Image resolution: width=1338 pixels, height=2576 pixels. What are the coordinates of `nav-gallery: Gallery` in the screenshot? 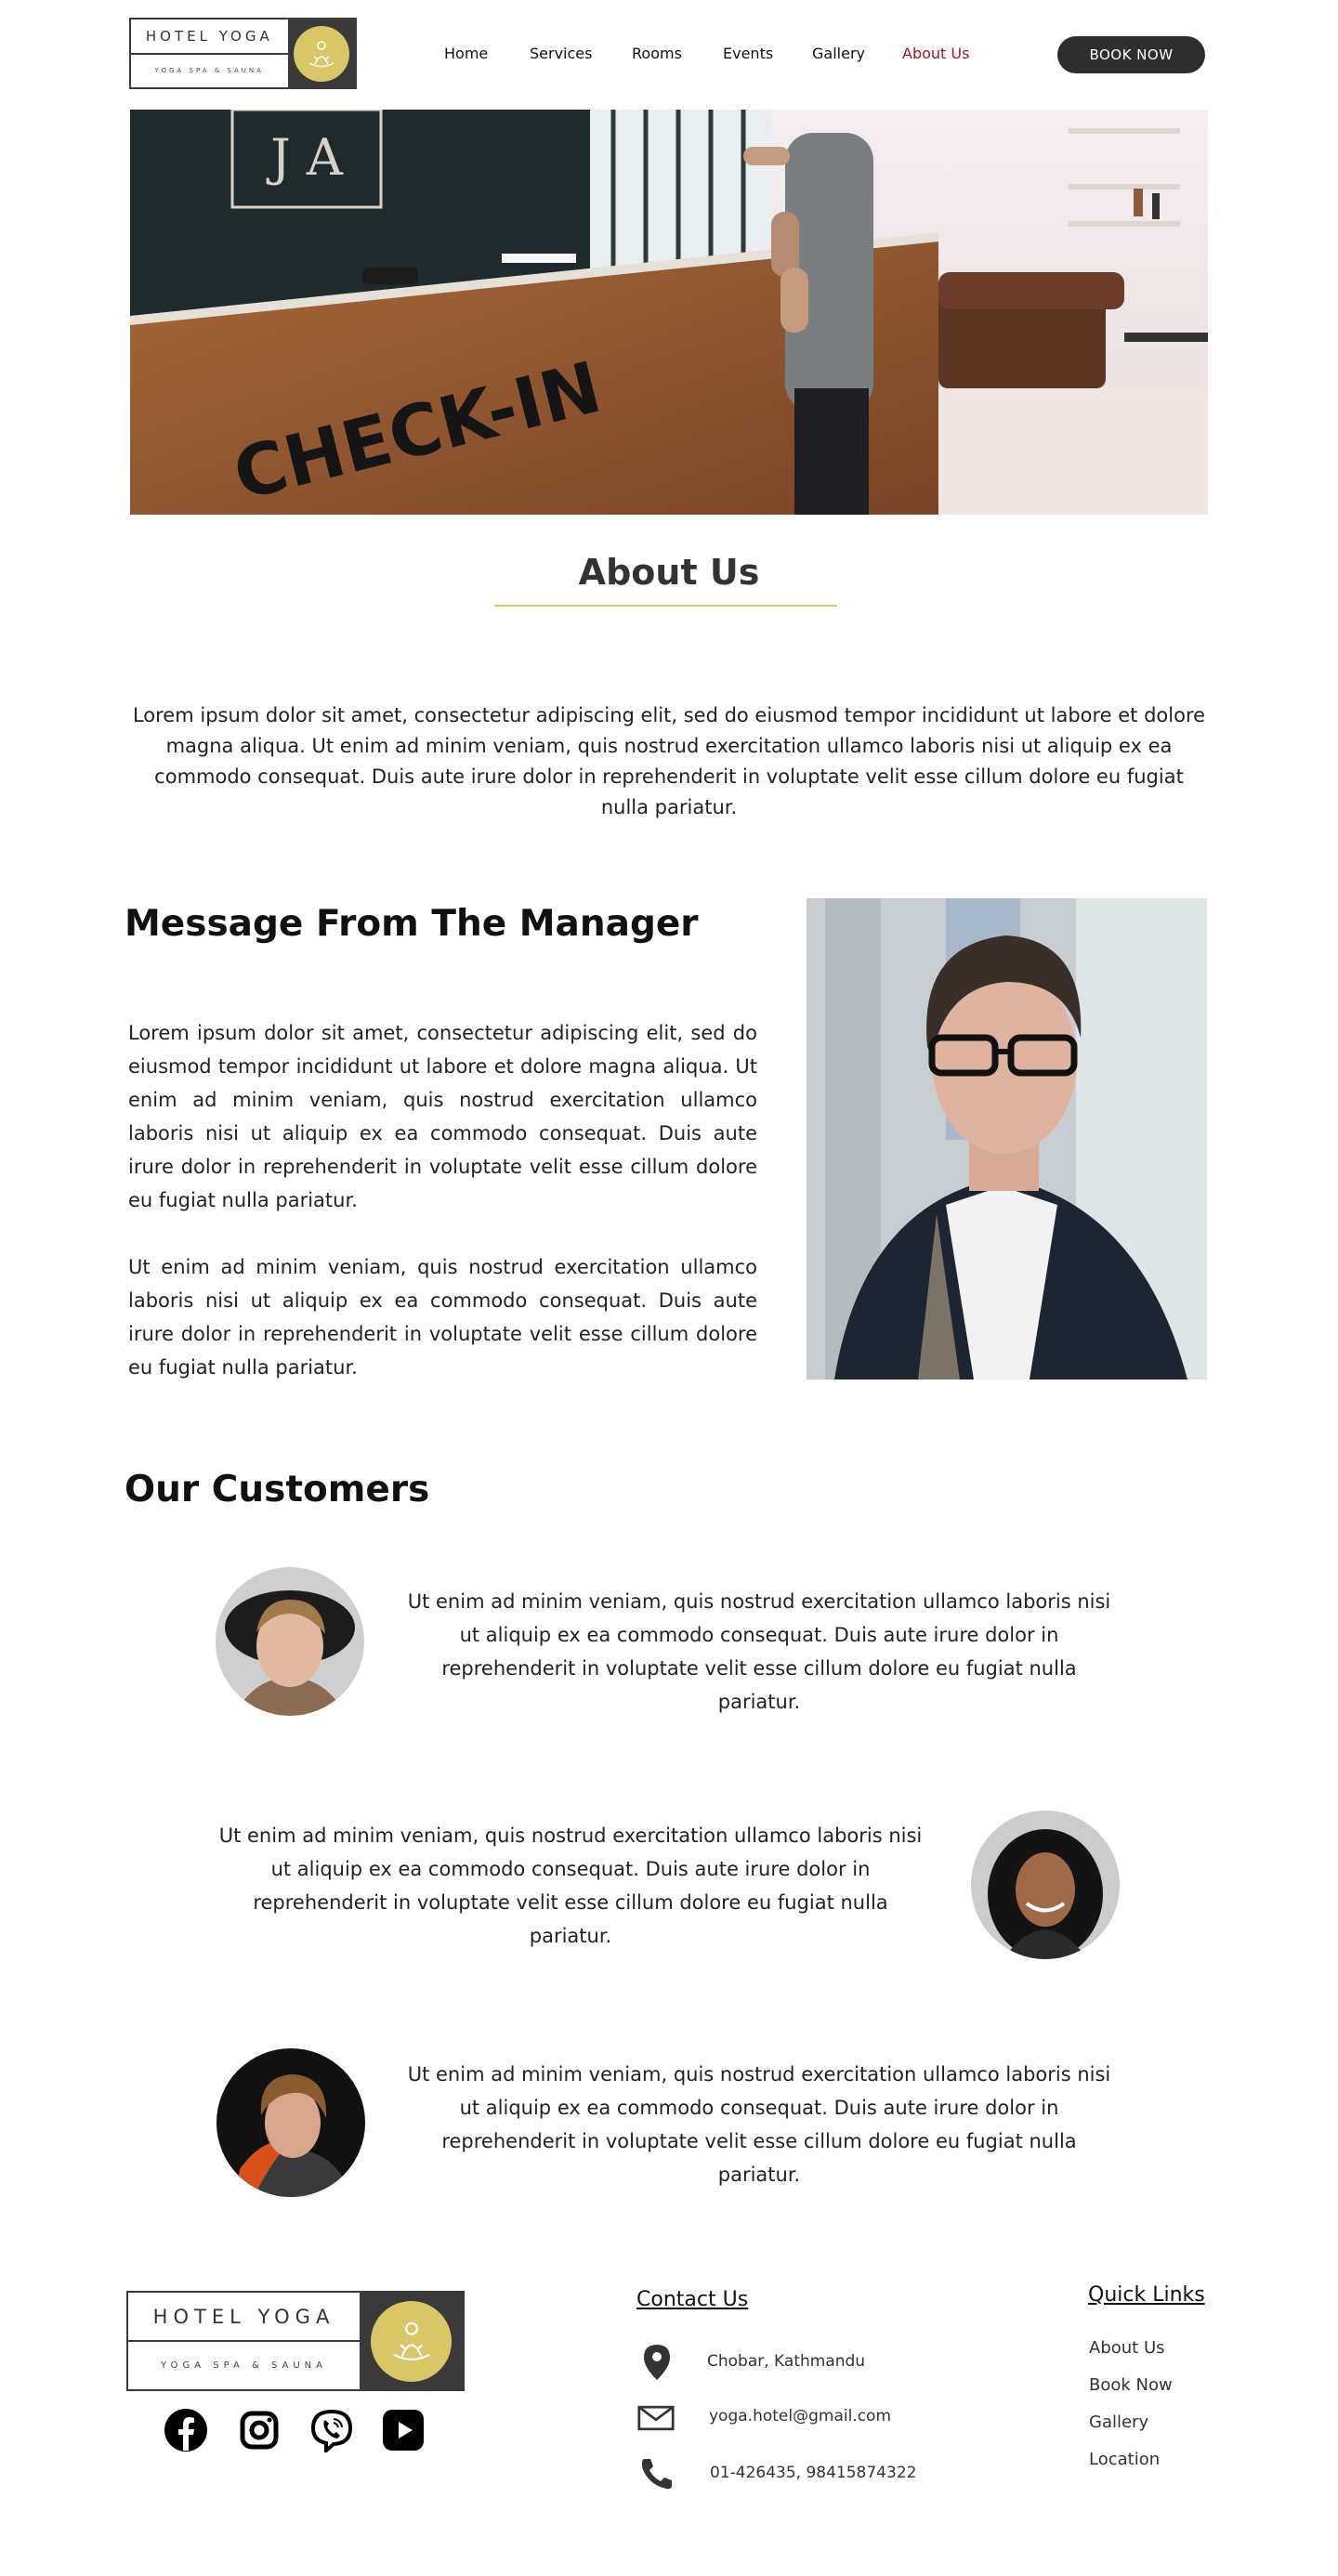 It's located at (838, 53).